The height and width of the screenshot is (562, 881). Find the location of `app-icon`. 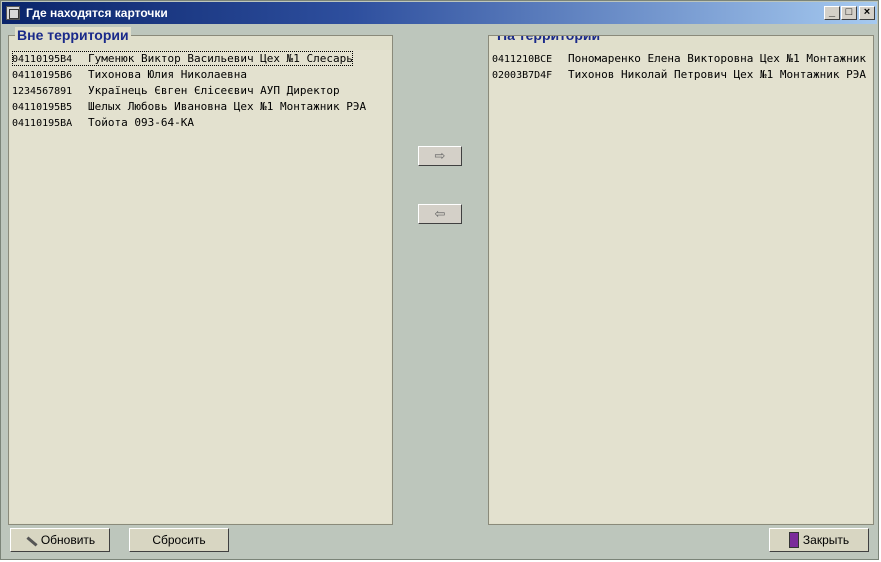

app-icon is located at coordinates (13, 13).